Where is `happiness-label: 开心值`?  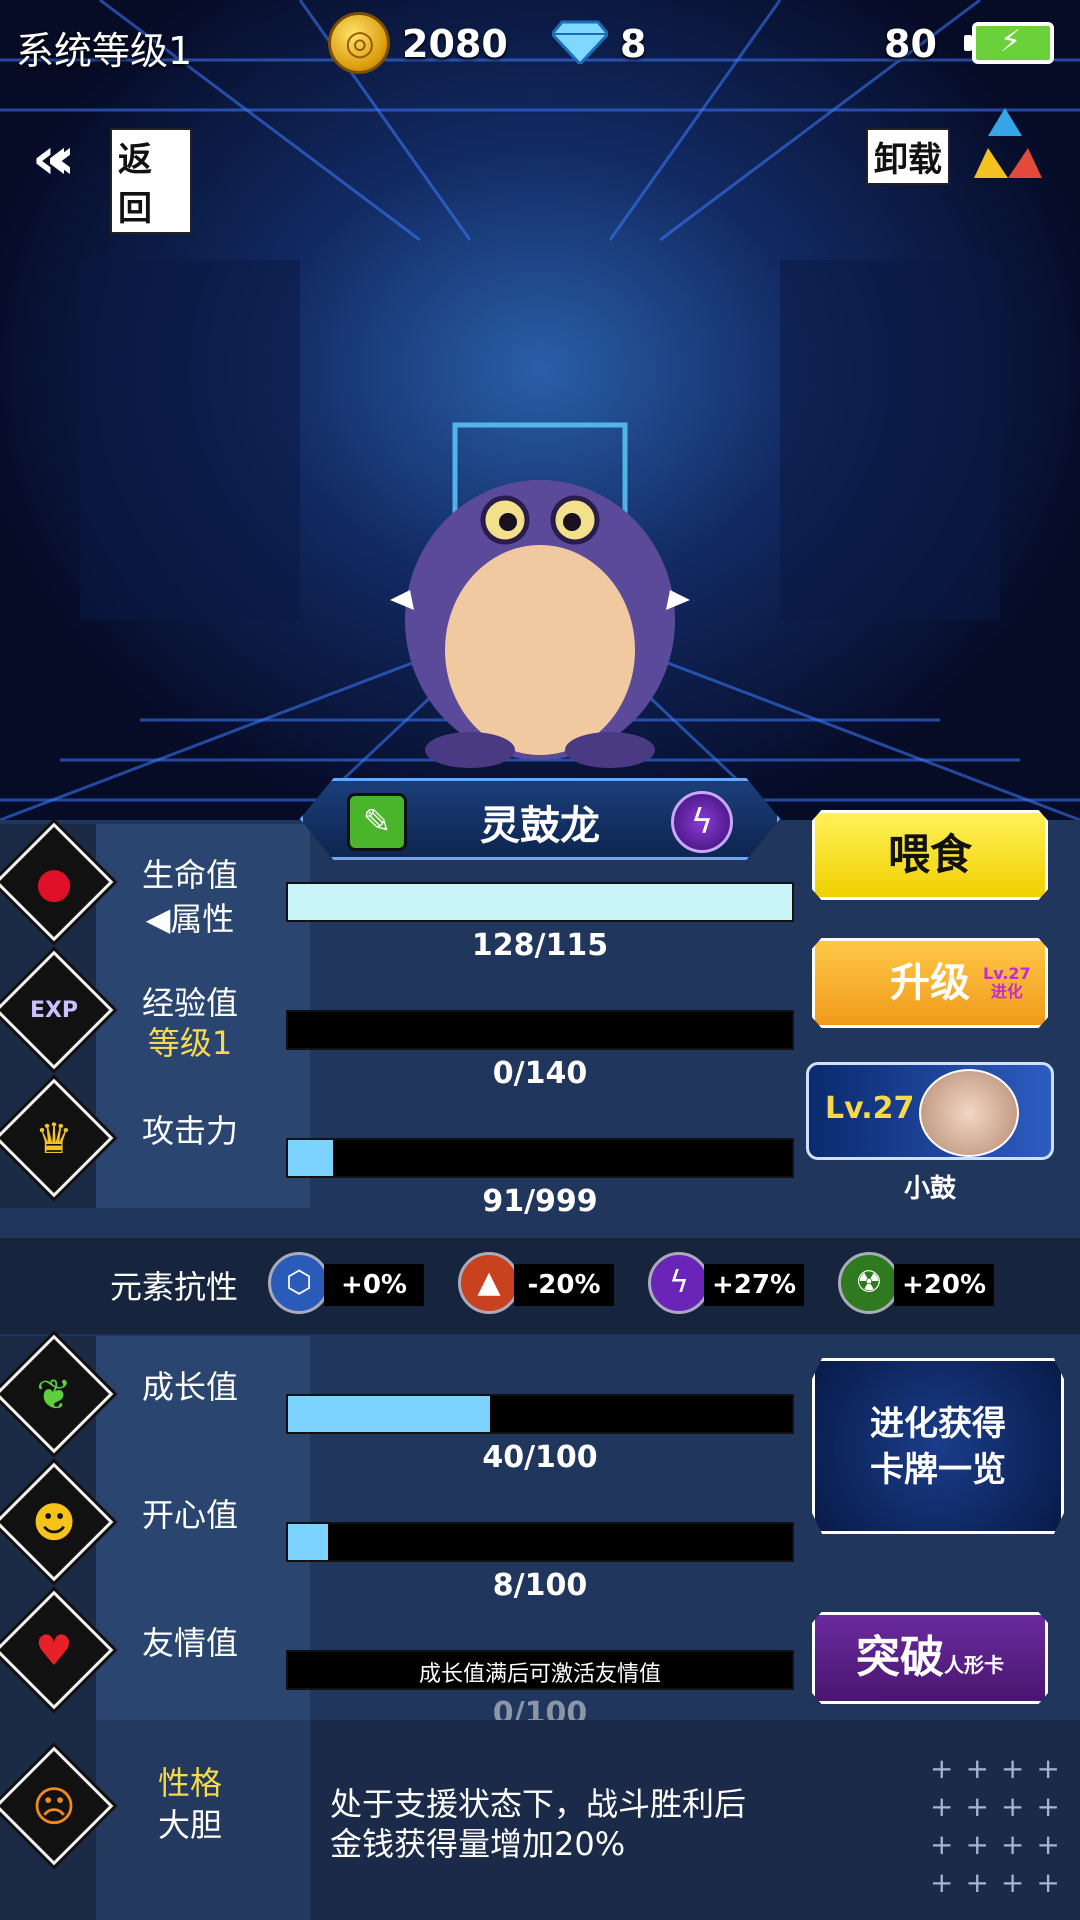
happiness-label: 开心值 is located at coordinates (189, 1515).